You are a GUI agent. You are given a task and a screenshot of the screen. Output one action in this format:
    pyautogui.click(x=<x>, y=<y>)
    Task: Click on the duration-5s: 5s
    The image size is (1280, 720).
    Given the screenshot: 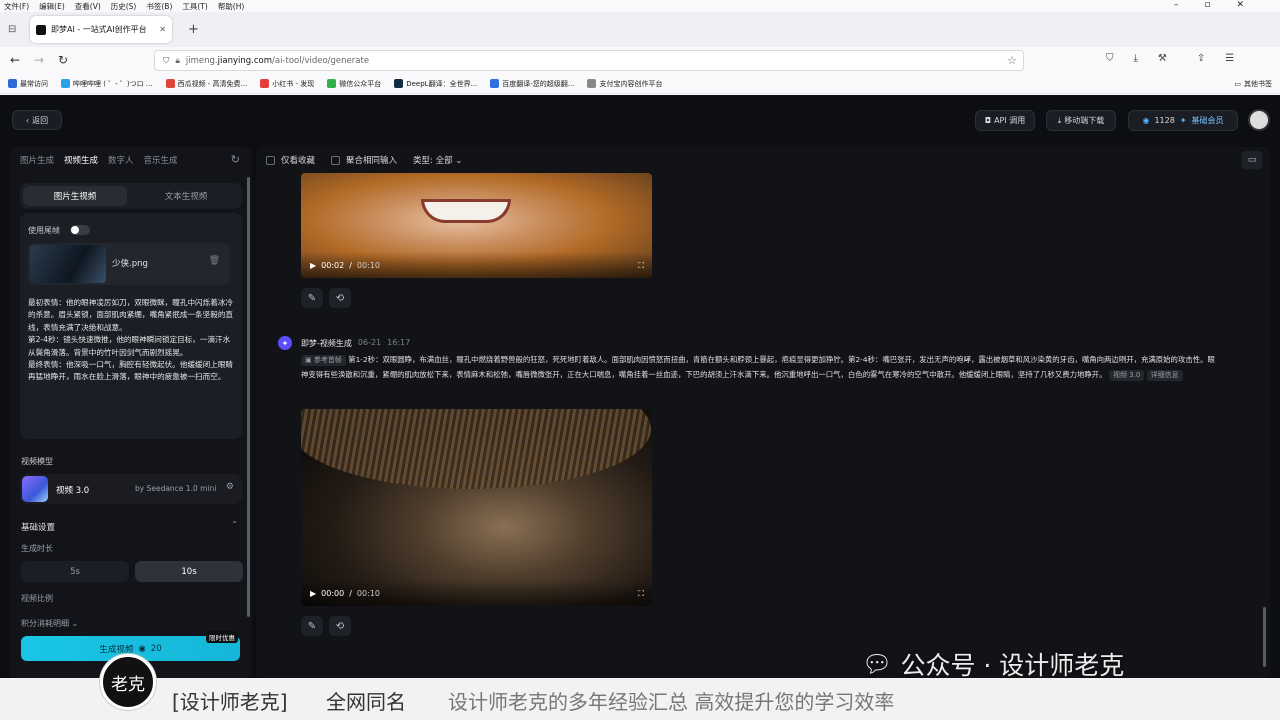 What is the action you would take?
    pyautogui.click(x=75, y=571)
    